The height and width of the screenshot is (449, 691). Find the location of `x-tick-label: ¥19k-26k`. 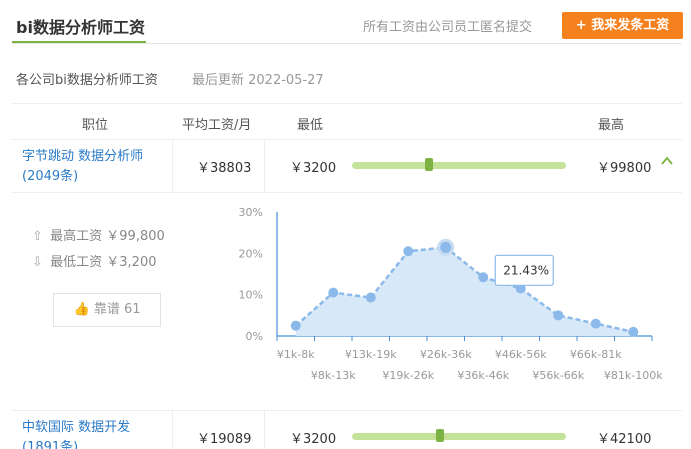

x-tick-label: ¥19k-26k is located at coordinates (408, 375).